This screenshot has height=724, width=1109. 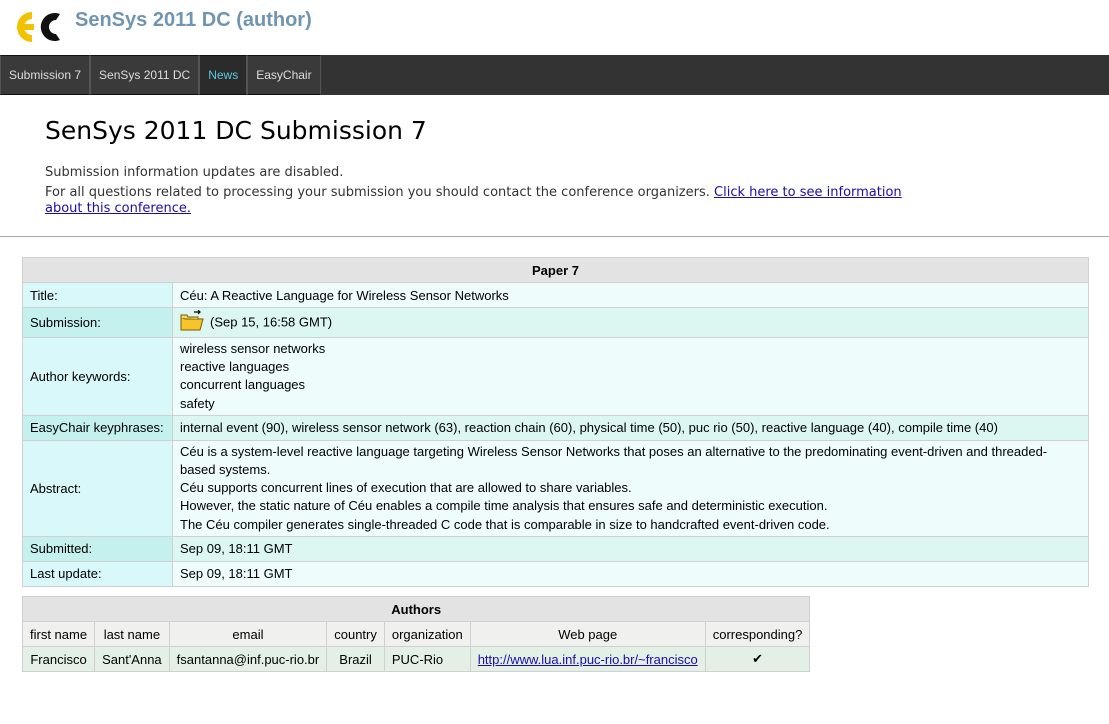 What do you see at coordinates (284, 75) in the screenshot?
I see `menu-item-easychair: EasyChair` at bounding box center [284, 75].